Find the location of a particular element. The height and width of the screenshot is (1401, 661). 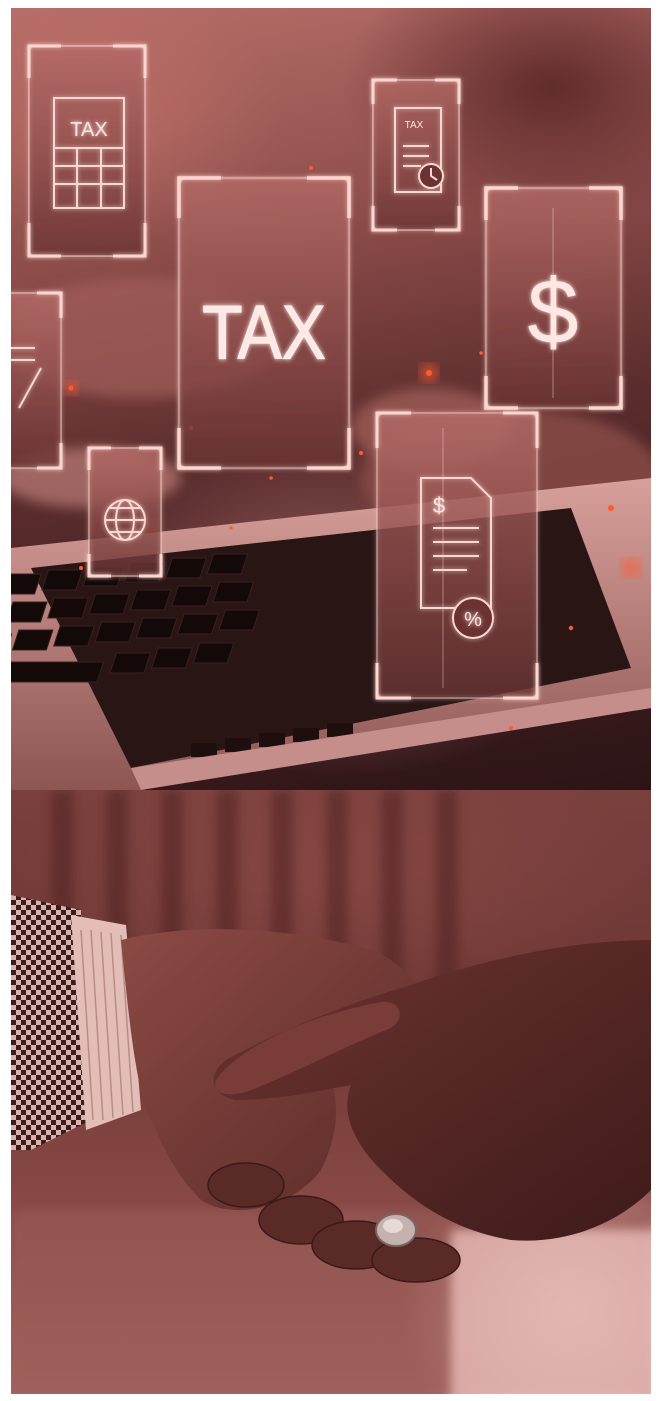

tax-document-clock-icon is located at coordinates (416, 155).